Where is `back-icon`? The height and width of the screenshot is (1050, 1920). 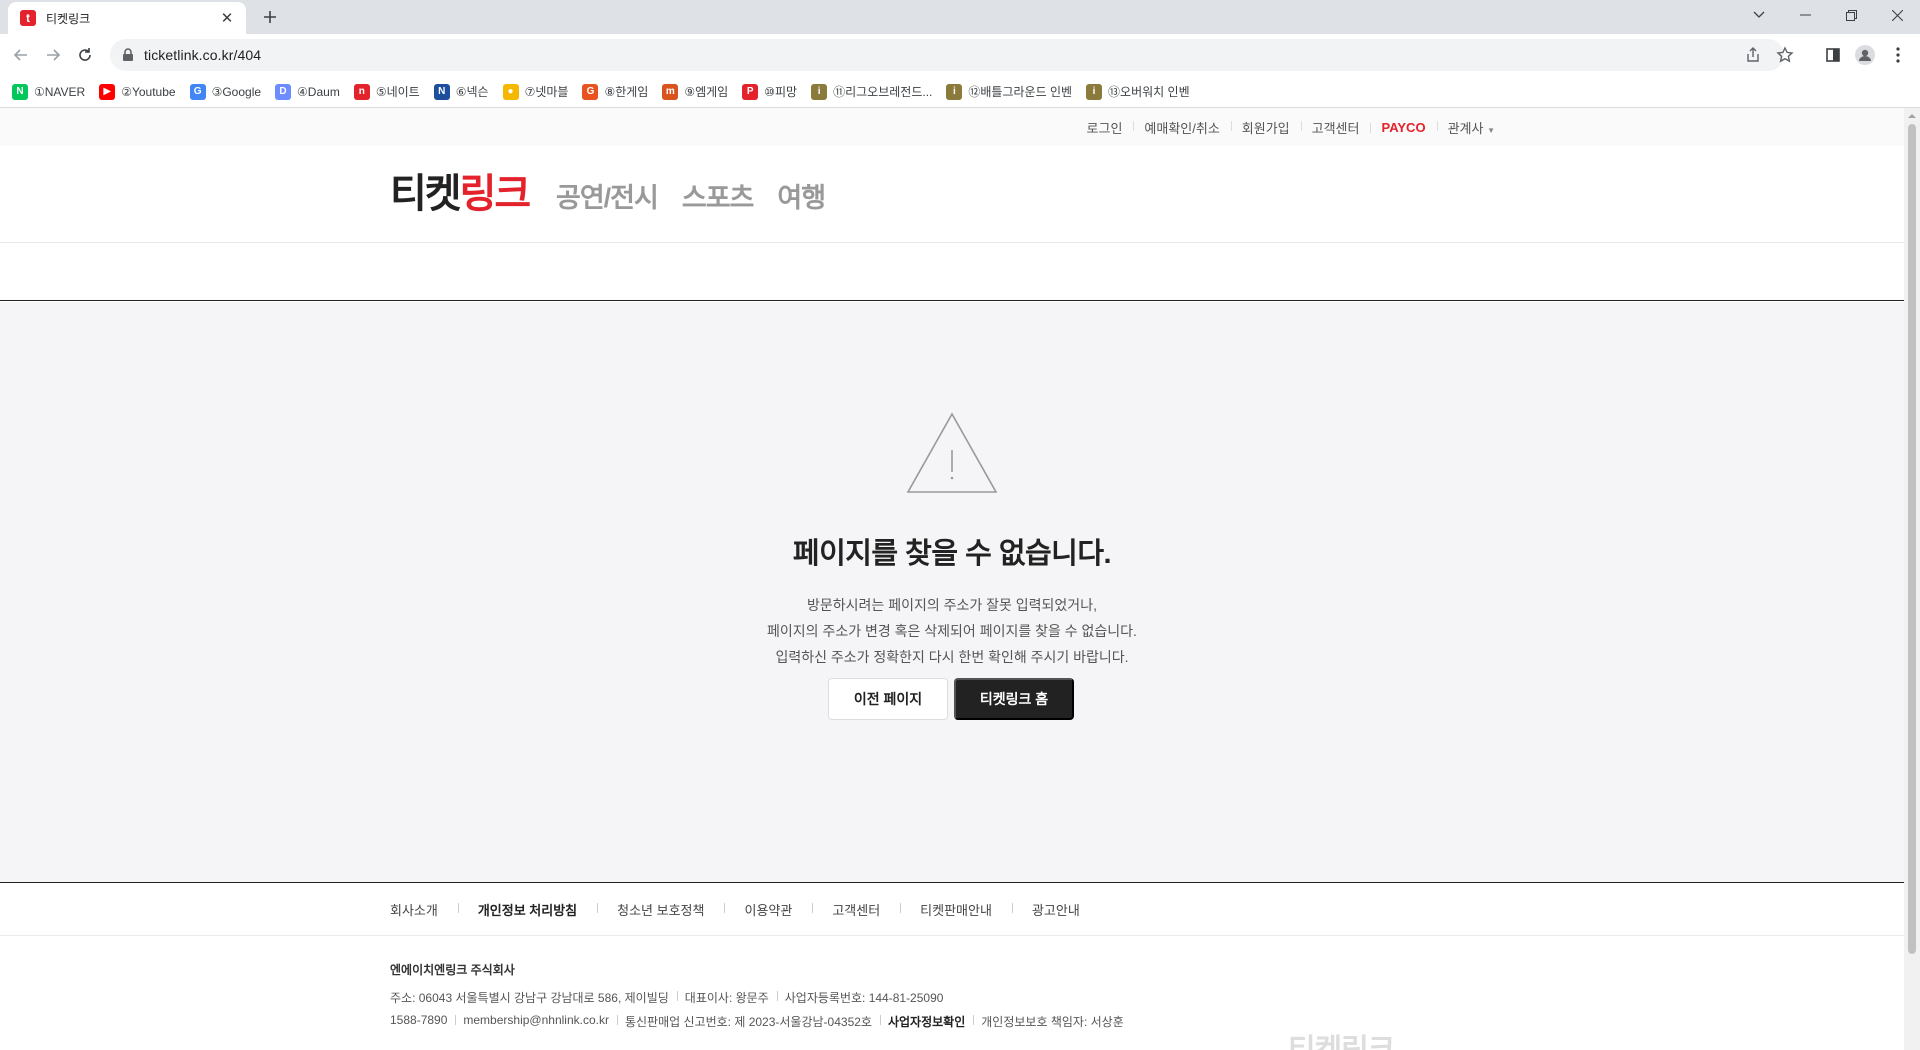 back-icon is located at coordinates (21, 55).